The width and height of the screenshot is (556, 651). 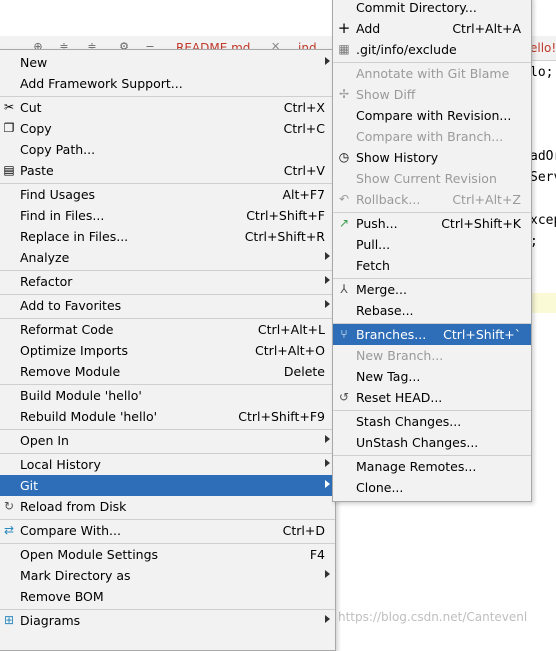 I want to click on menu-item-compare-with: ⇄ Compare With... Ctrl+D, so click(x=167, y=530).